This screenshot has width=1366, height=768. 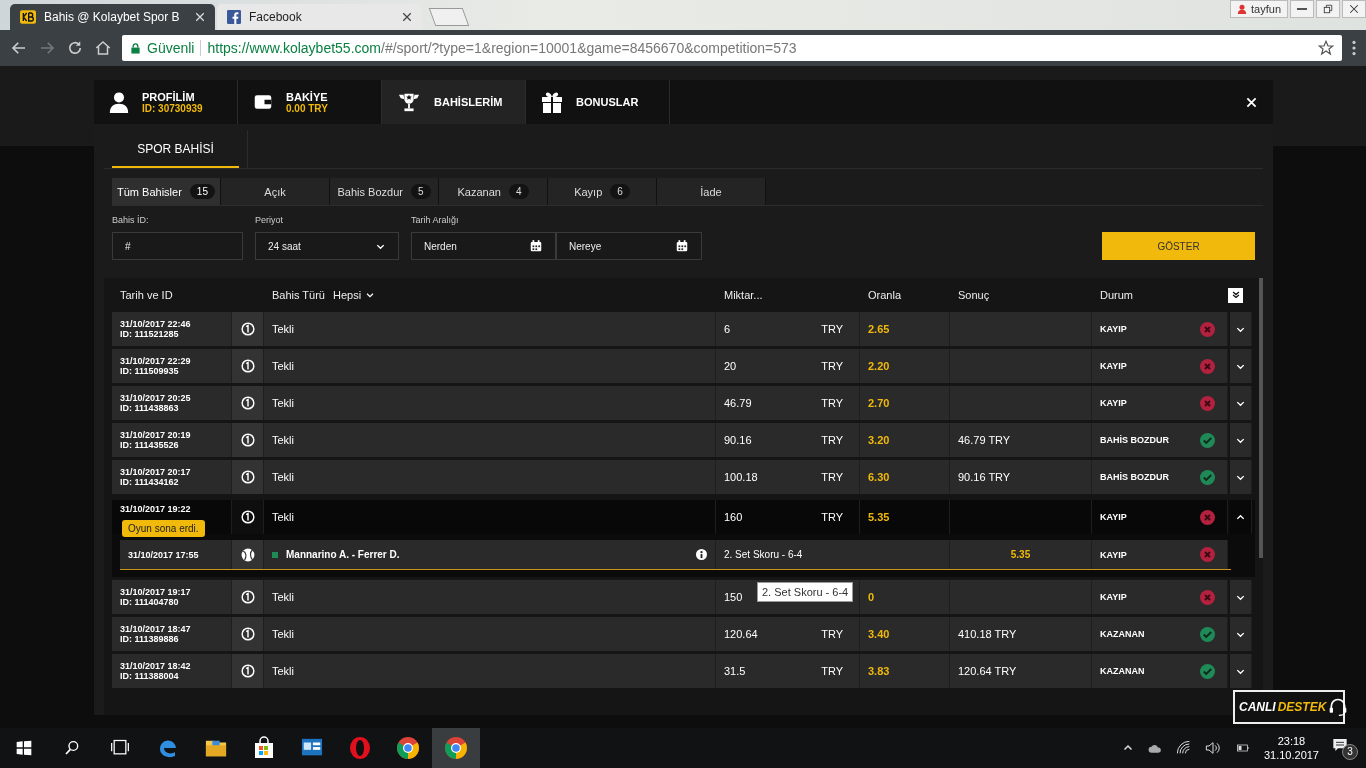 What do you see at coordinates (1354, 48) in the screenshot?
I see `menu-icon` at bounding box center [1354, 48].